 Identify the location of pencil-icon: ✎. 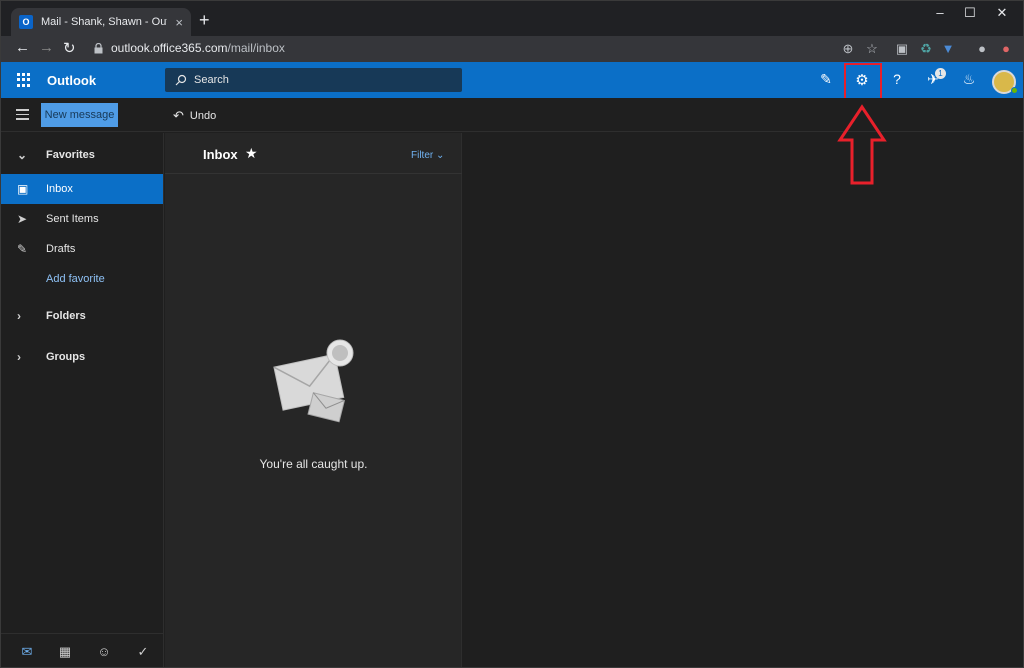
(22, 249).